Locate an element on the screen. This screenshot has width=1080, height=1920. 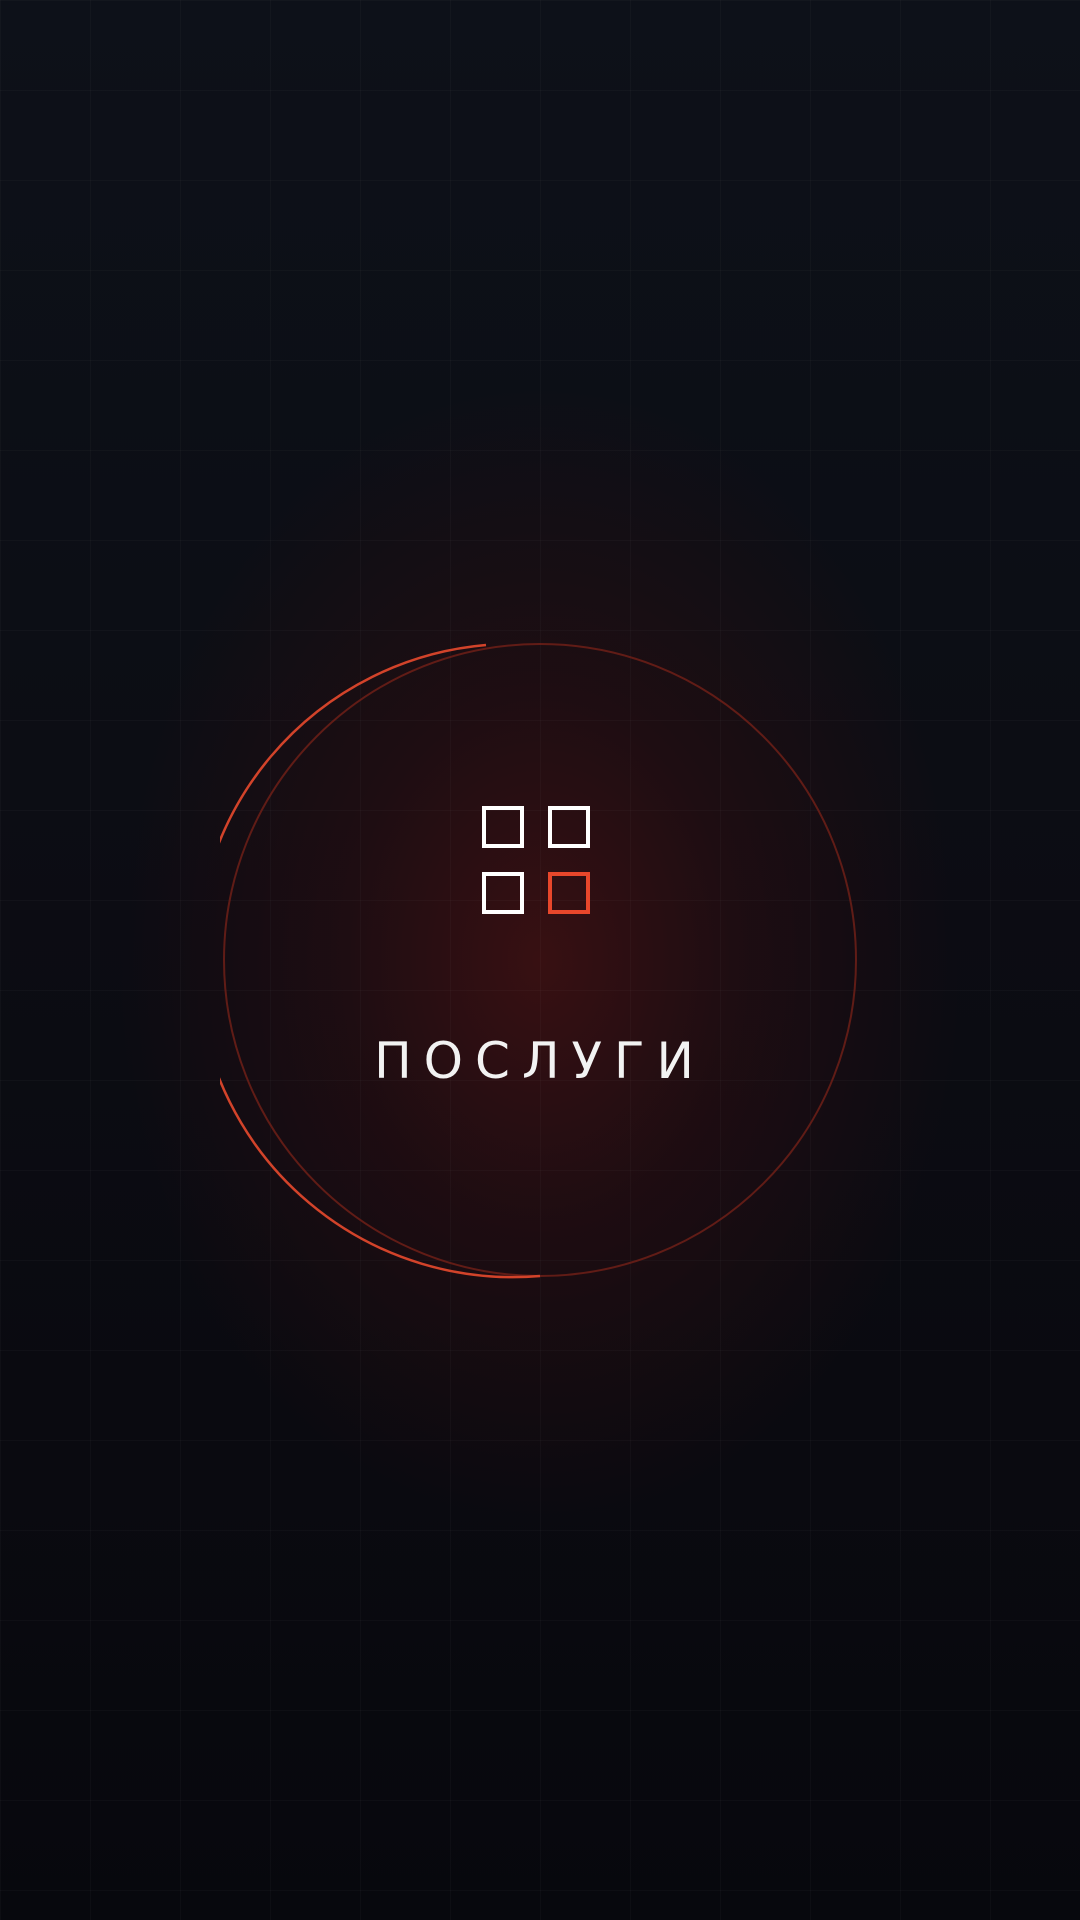
logo-square-bottom-right is located at coordinates (569, 893).